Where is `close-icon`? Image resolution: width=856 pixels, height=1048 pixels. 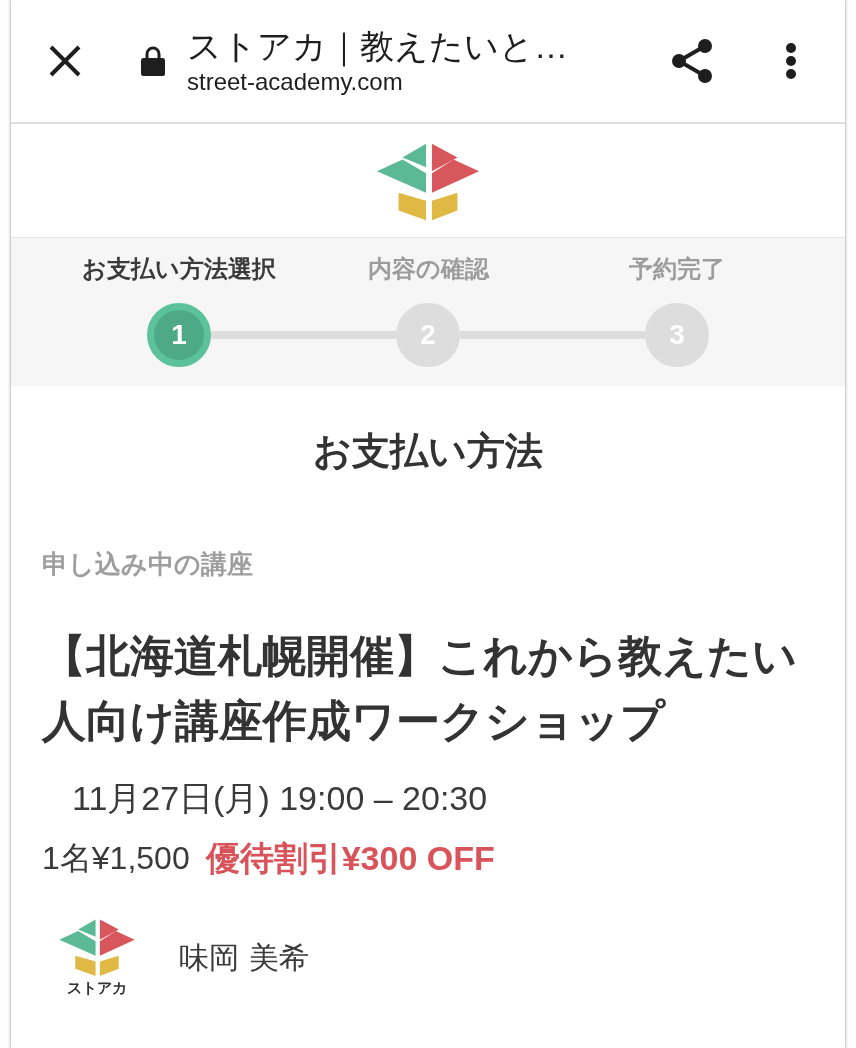
close-icon is located at coordinates (65, 61).